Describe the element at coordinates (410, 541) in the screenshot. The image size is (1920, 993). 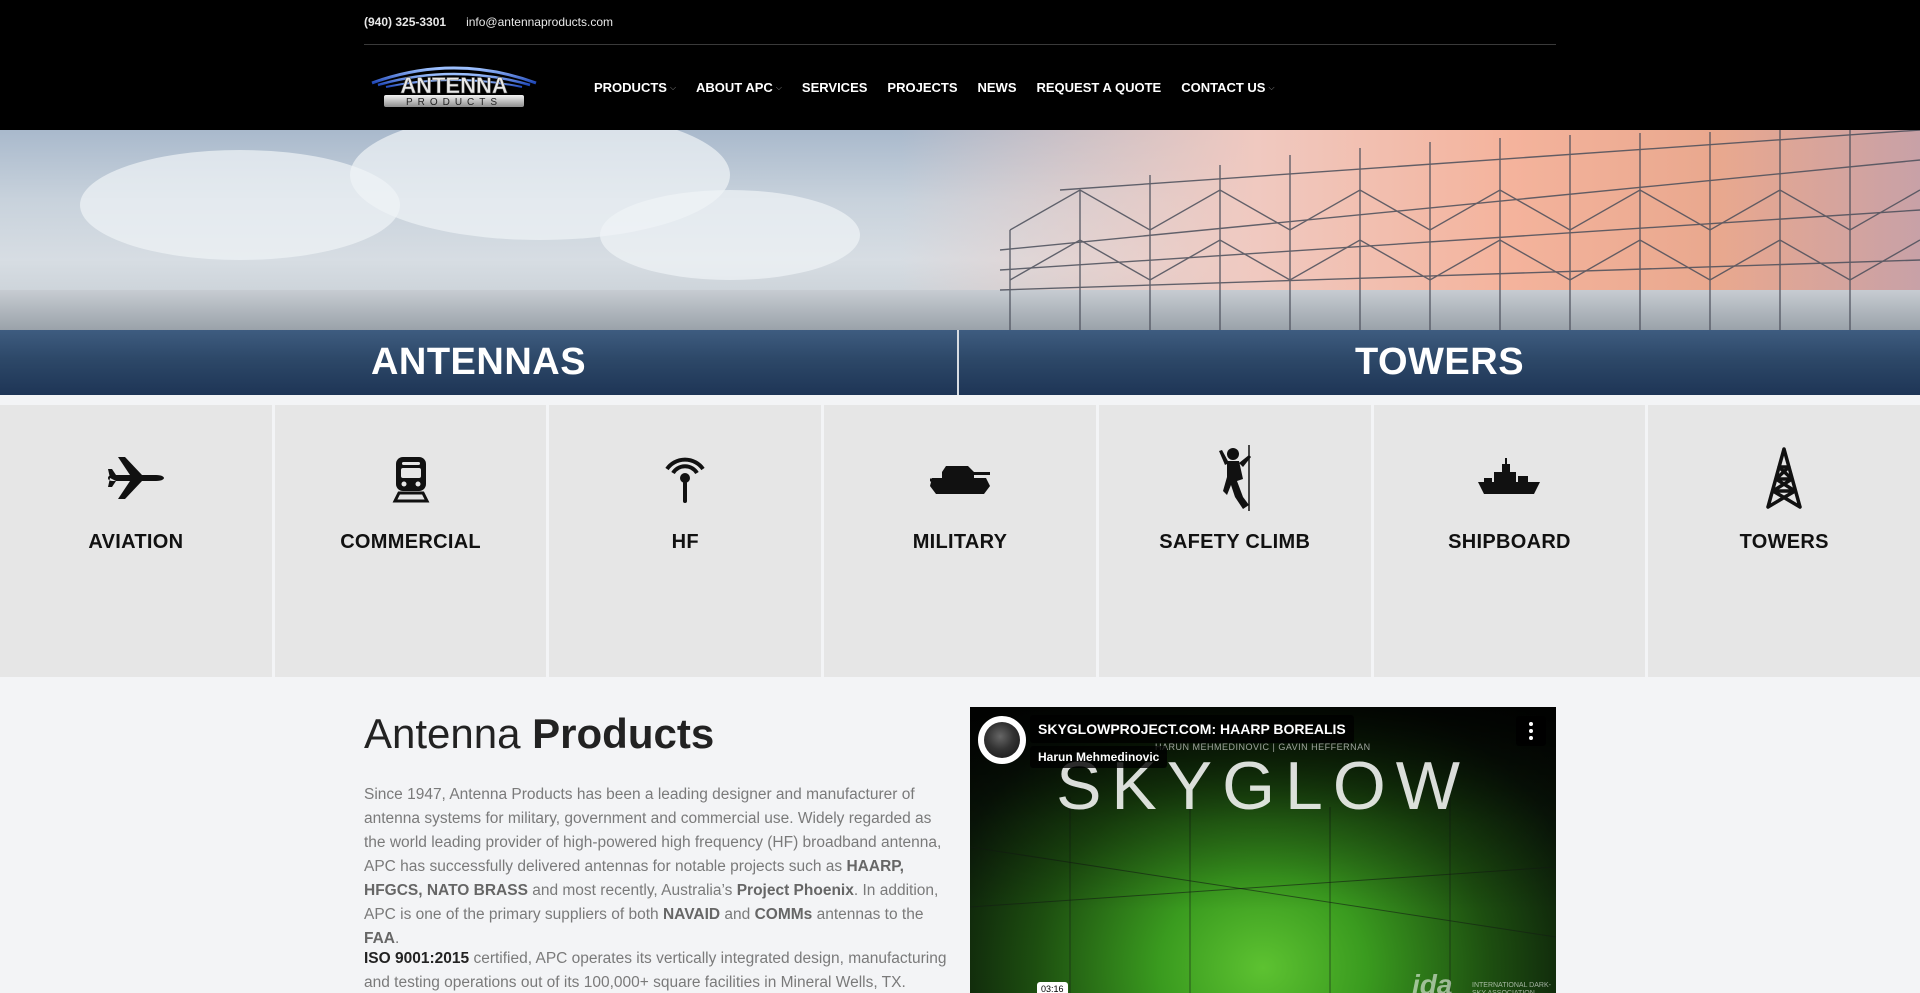
I see `tile-commercial: COMMERCIAL` at that location.